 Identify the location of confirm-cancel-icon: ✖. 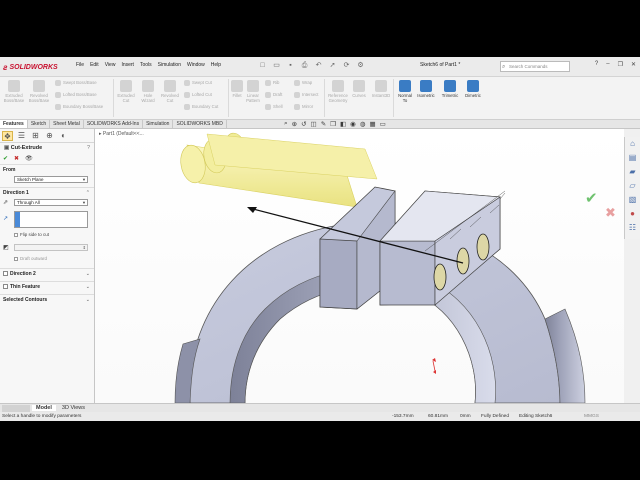
(610, 213).